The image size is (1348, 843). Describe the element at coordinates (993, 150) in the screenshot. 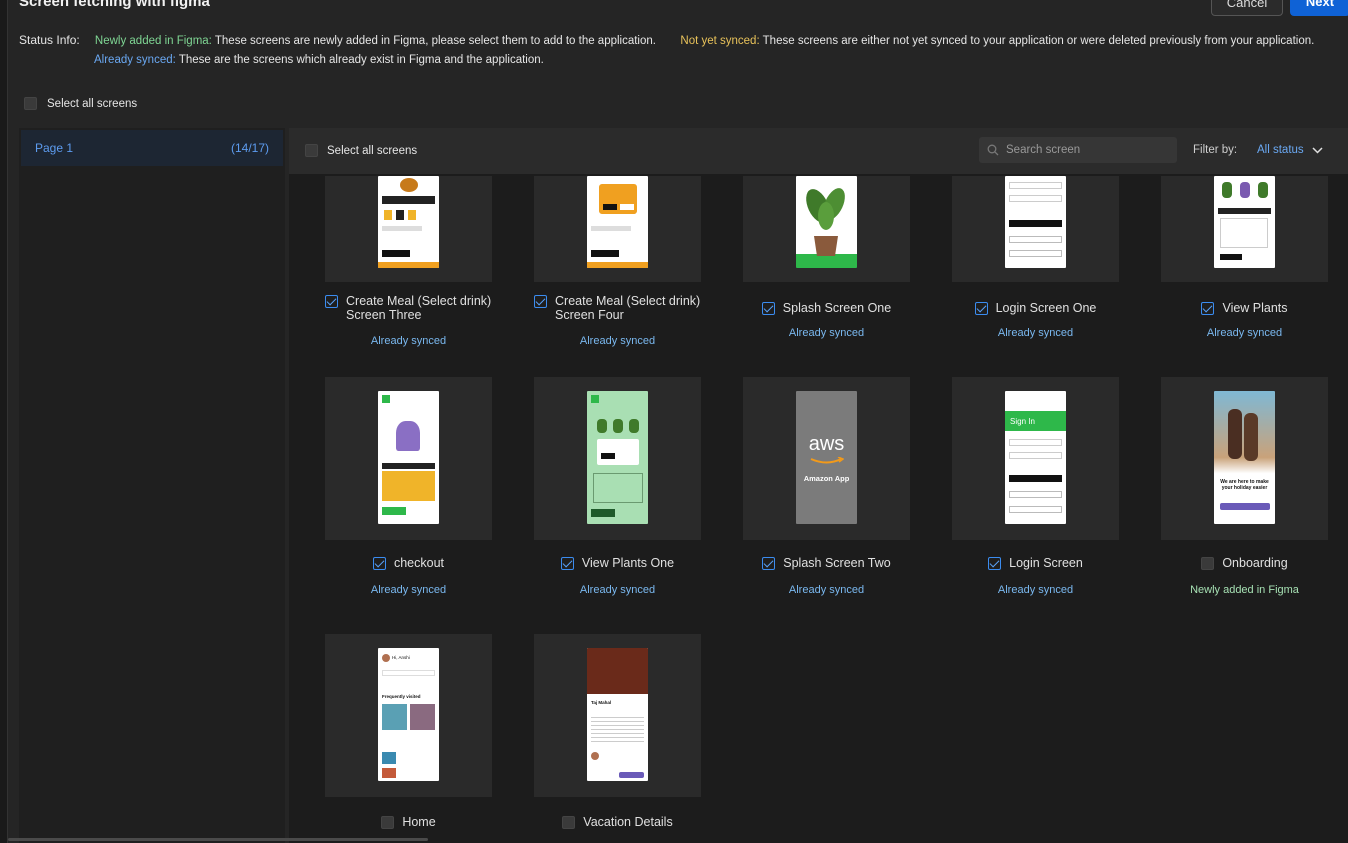

I see `search-icon` at that location.